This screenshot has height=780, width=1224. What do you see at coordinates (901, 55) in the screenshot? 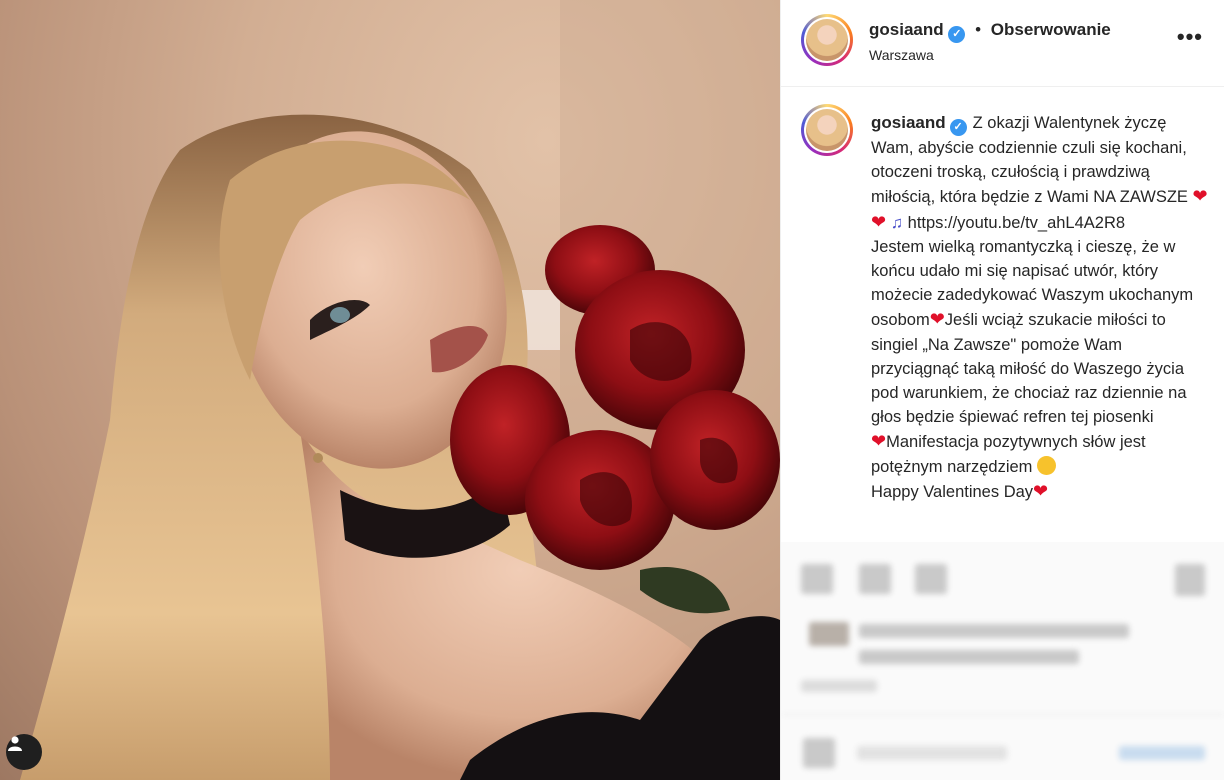
I see `location-link: Warszawa` at bounding box center [901, 55].